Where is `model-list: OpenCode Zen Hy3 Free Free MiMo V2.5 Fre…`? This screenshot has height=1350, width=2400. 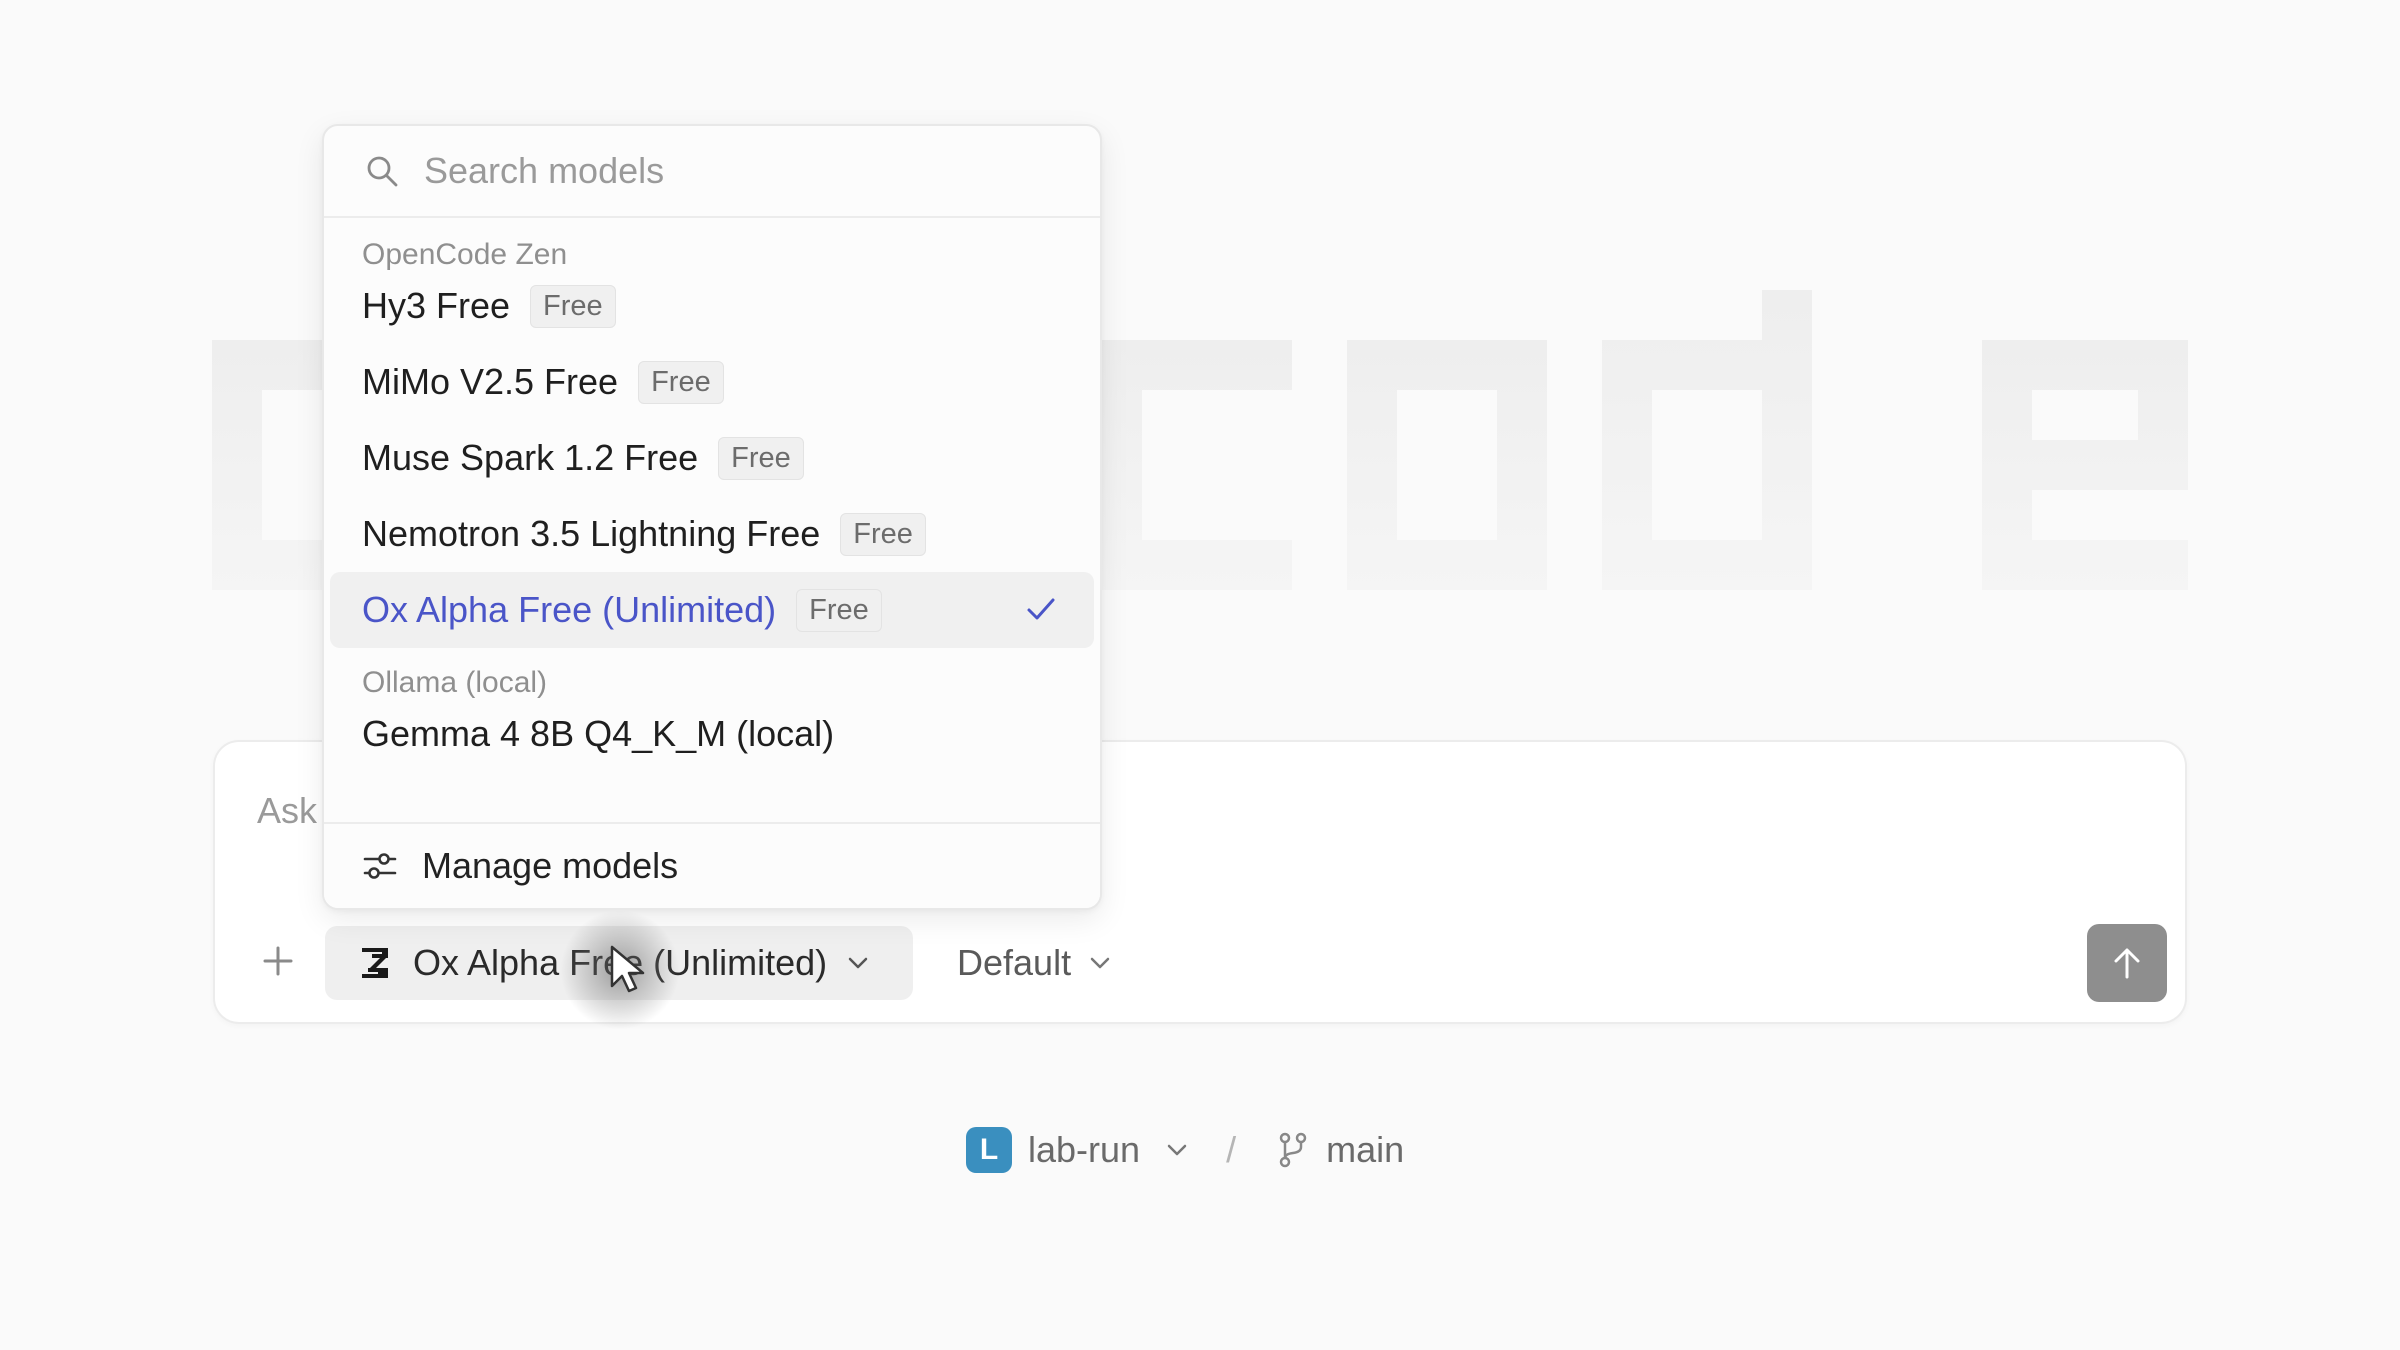
model-list: OpenCode Zen Hy3 Free Free MiMo V2.5 Fre… is located at coordinates (712, 523).